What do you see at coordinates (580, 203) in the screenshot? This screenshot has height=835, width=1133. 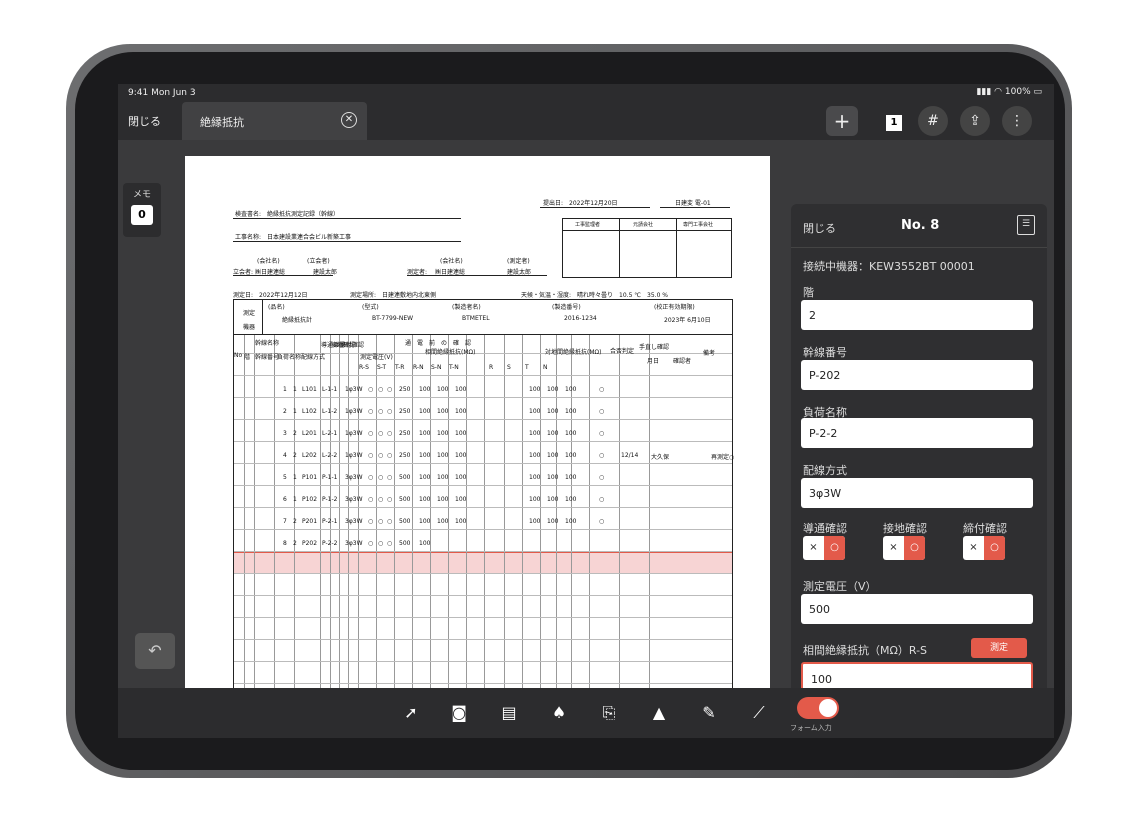 I see `submit-date: 提出日: 2022年12月20日` at bounding box center [580, 203].